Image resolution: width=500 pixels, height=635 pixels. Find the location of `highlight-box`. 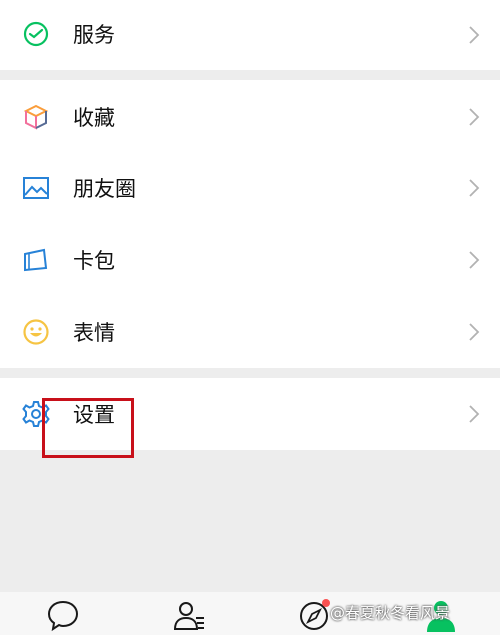

highlight-box is located at coordinates (88, 428).